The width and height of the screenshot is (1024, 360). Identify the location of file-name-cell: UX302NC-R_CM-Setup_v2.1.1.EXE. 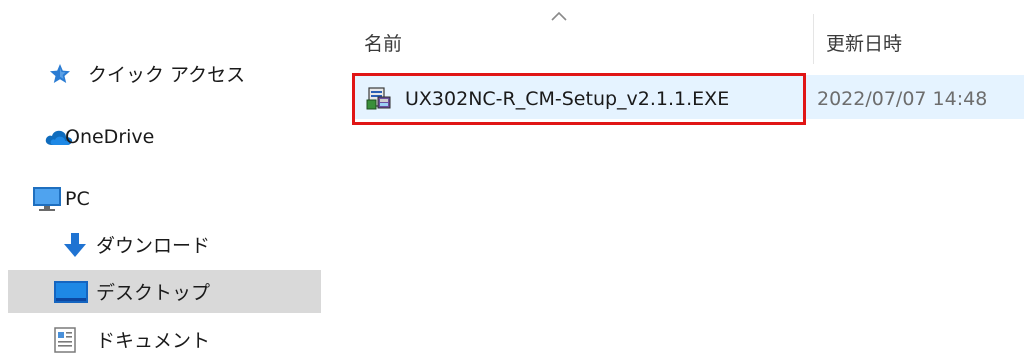
(583, 99).